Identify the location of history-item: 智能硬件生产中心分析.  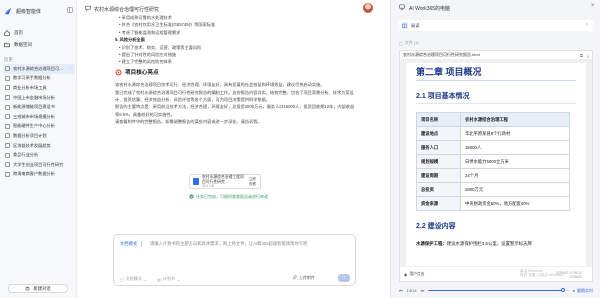
(39, 127).